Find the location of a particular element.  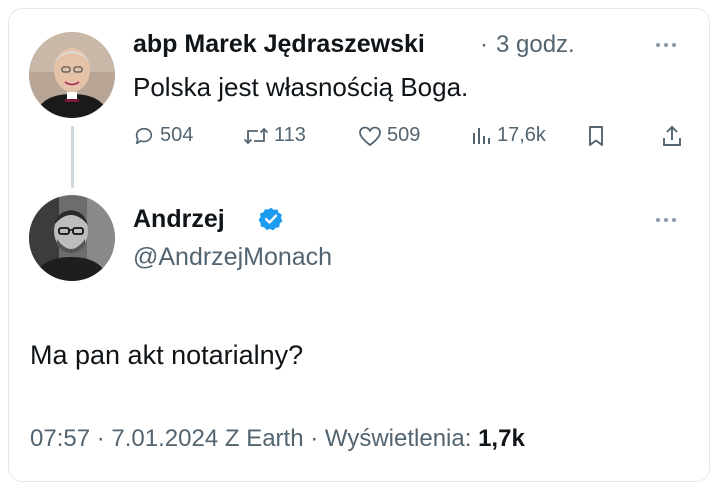

reply-count: 504 is located at coordinates (177, 135).